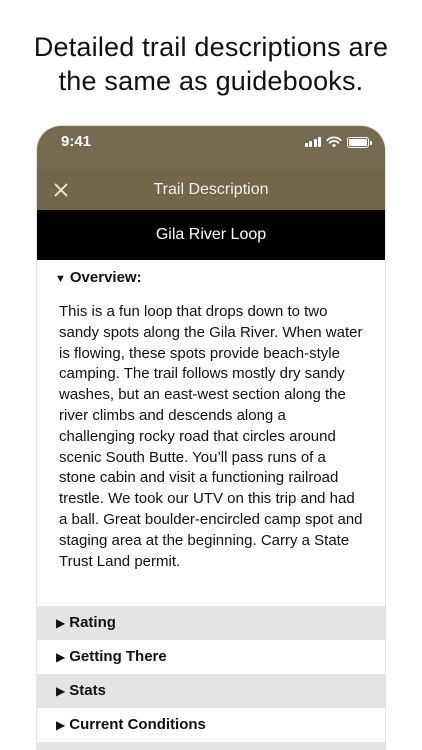 This screenshot has width=422, height=750. What do you see at coordinates (211, 691) in the screenshot?
I see `section-stats: ▶ Stats` at bounding box center [211, 691].